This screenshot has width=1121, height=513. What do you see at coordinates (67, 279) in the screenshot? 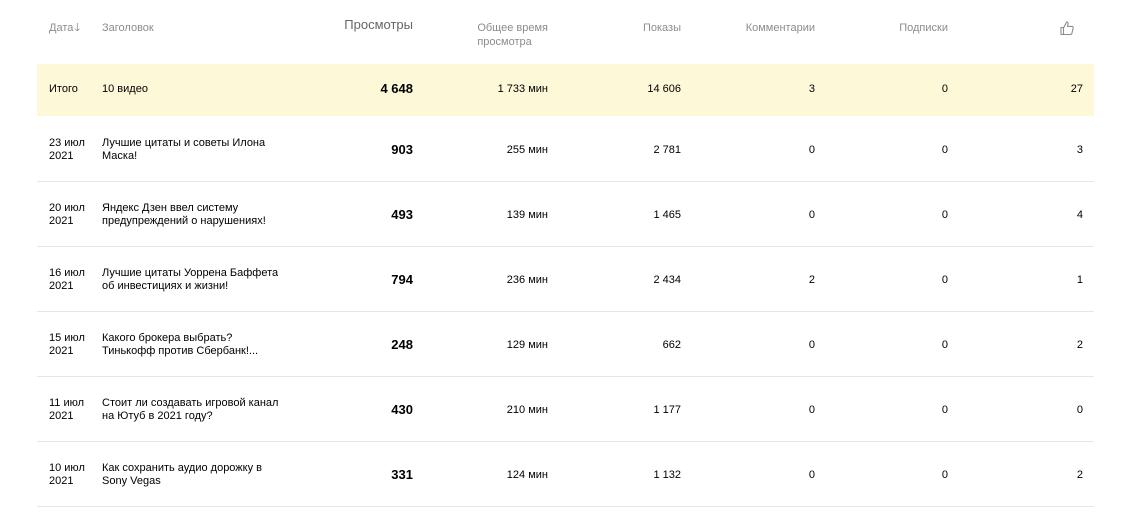
I see `row-date: 16 июл 2021` at bounding box center [67, 279].